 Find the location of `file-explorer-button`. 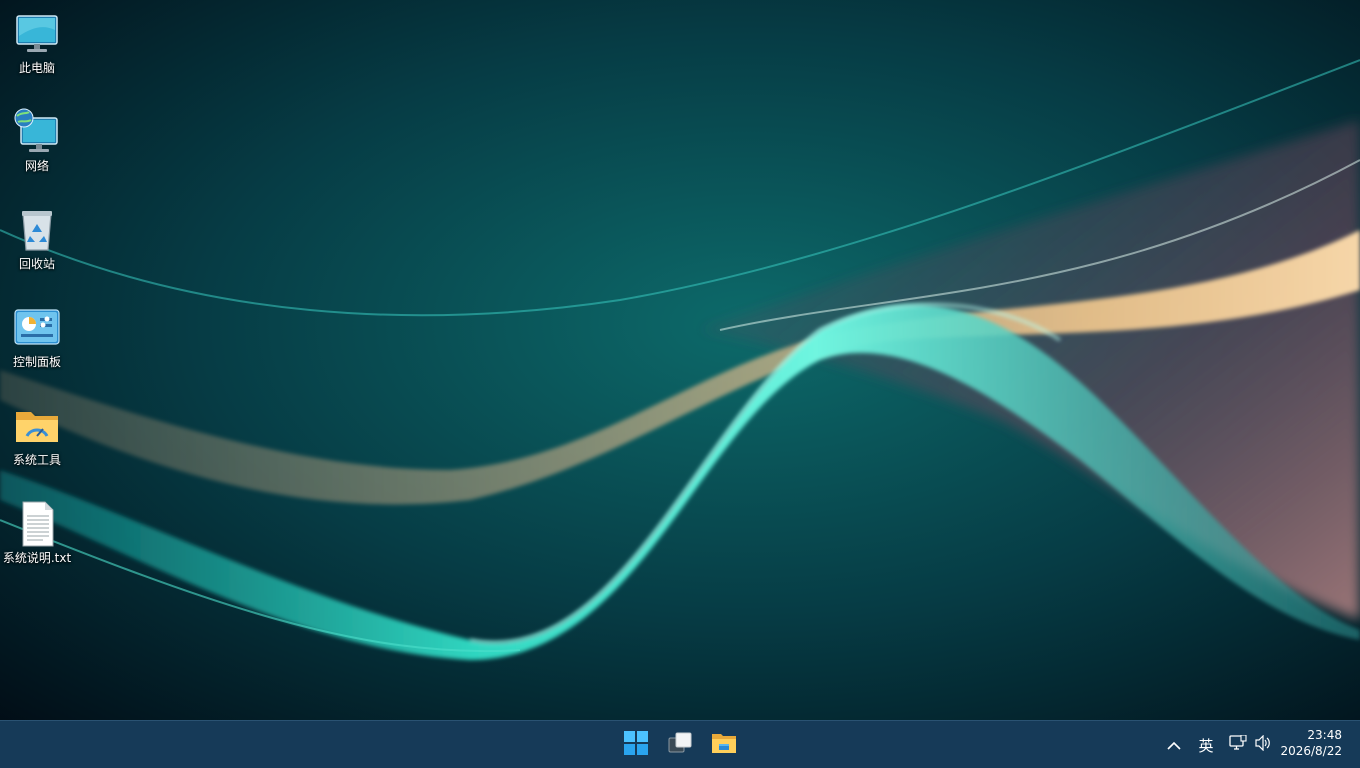

file-explorer-button is located at coordinates (724, 745).